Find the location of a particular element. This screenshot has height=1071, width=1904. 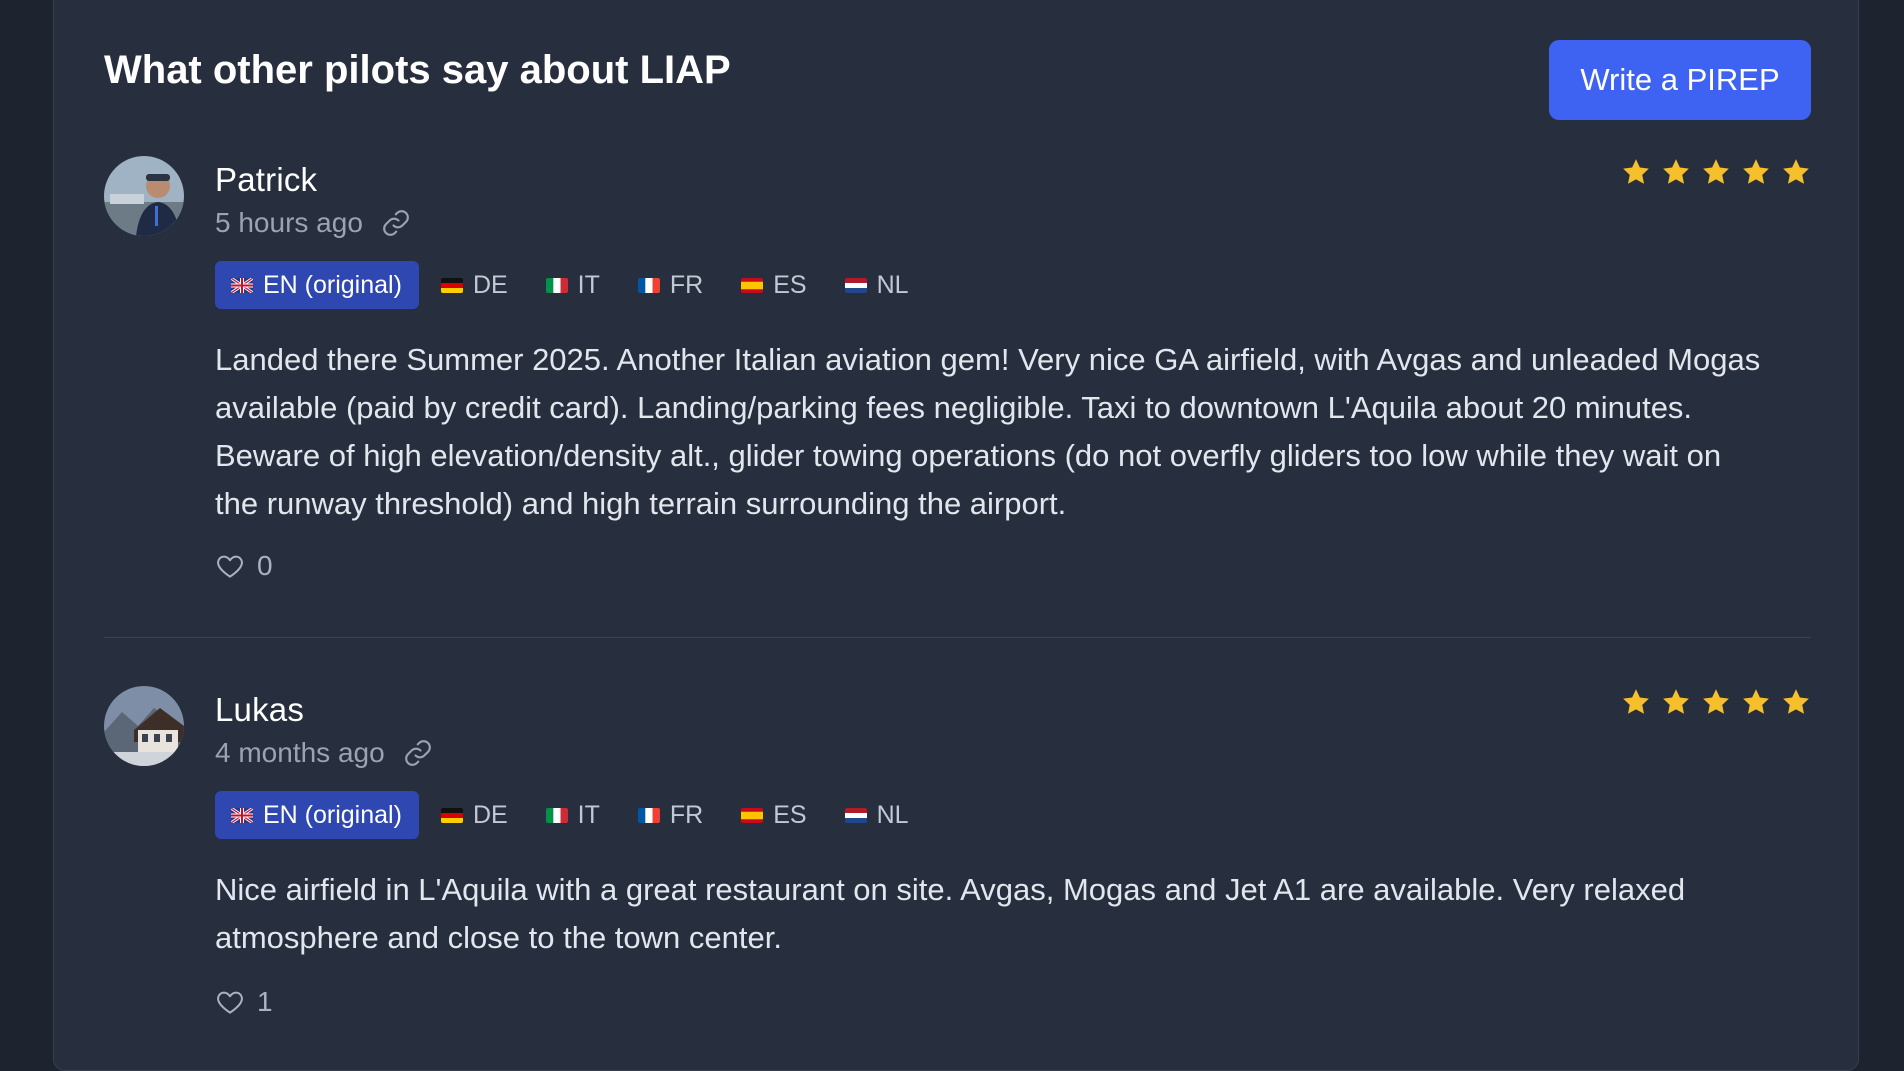

review-meta: 4 months ago is located at coordinates (324, 753).